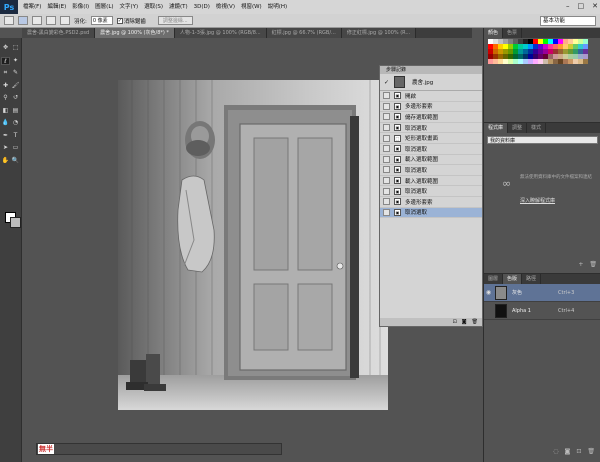 The image size is (600, 462). I want to click on menu-item: 選取(S), so click(153, 7).